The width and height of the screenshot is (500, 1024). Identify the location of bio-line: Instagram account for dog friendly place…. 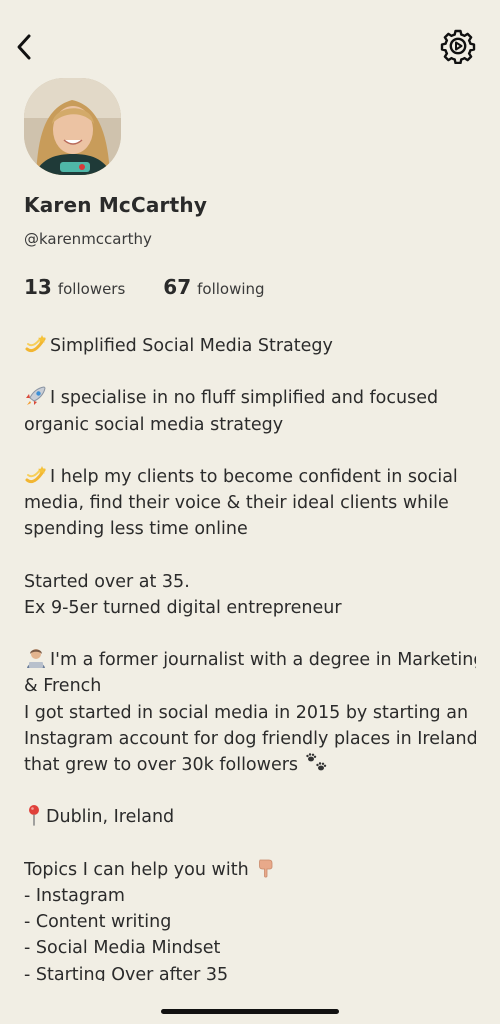
(250, 738).